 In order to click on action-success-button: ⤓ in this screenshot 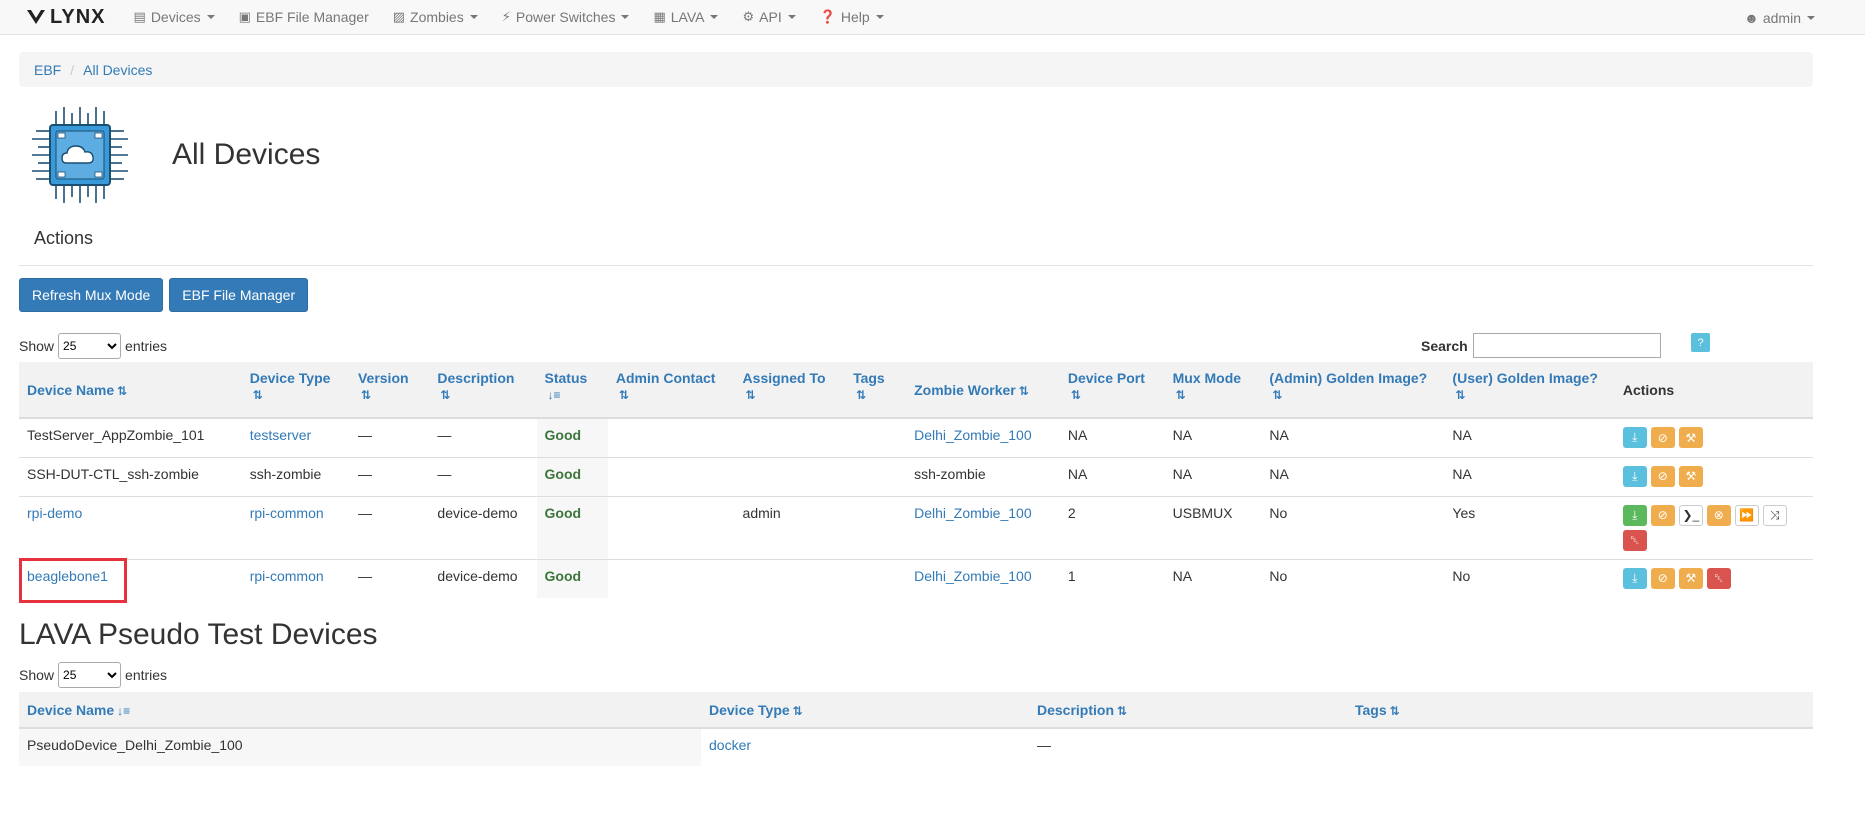, I will do `click(1634, 515)`.